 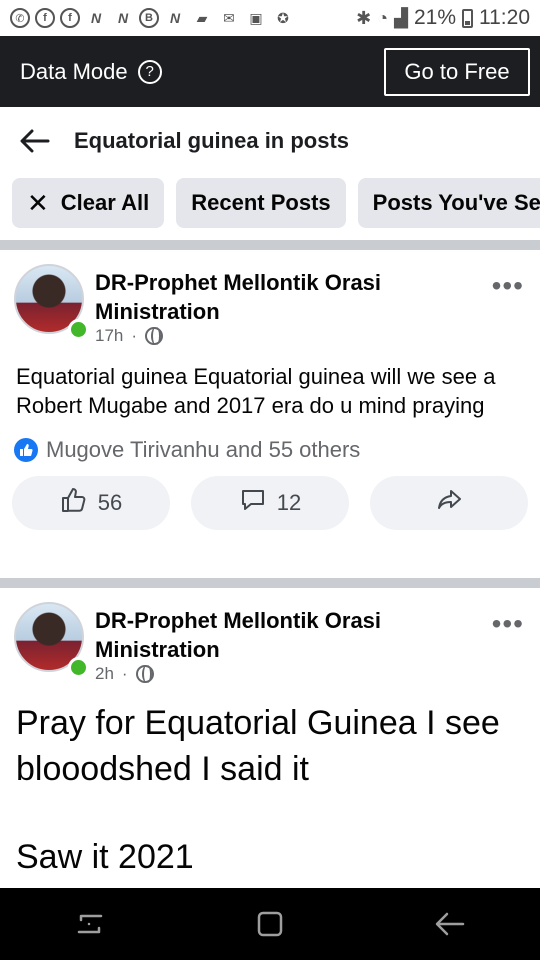 What do you see at coordinates (104, 673) in the screenshot?
I see `post-time: 2h` at bounding box center [104, 673].